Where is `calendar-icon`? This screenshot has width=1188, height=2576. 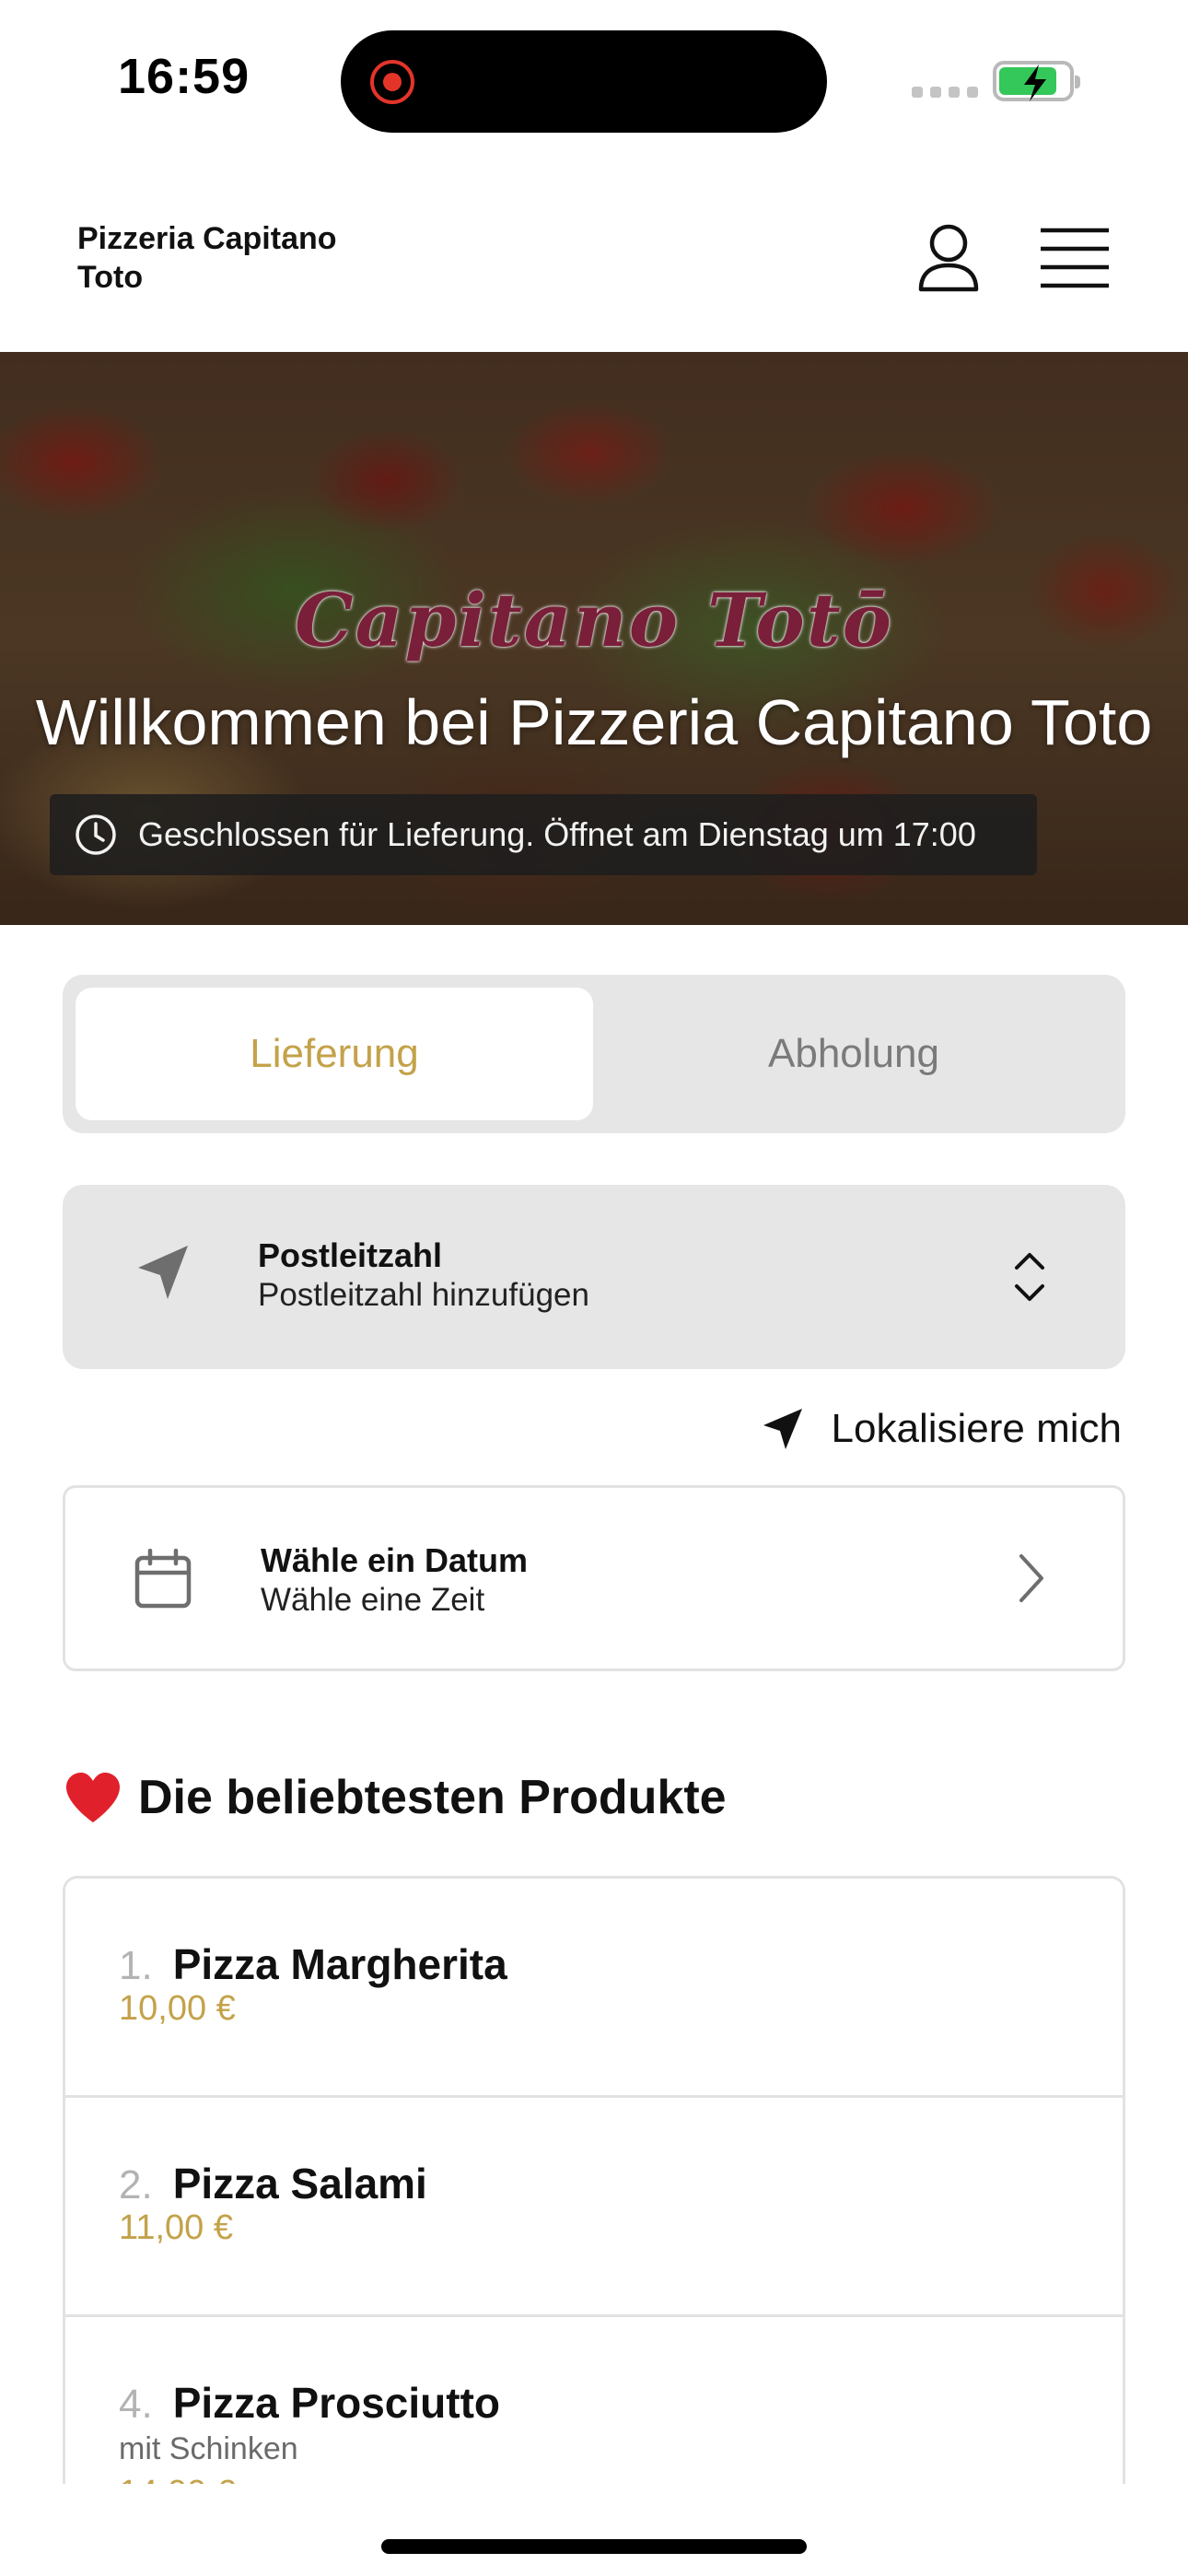
calendar-icon is located at coordinates (163, 1579).